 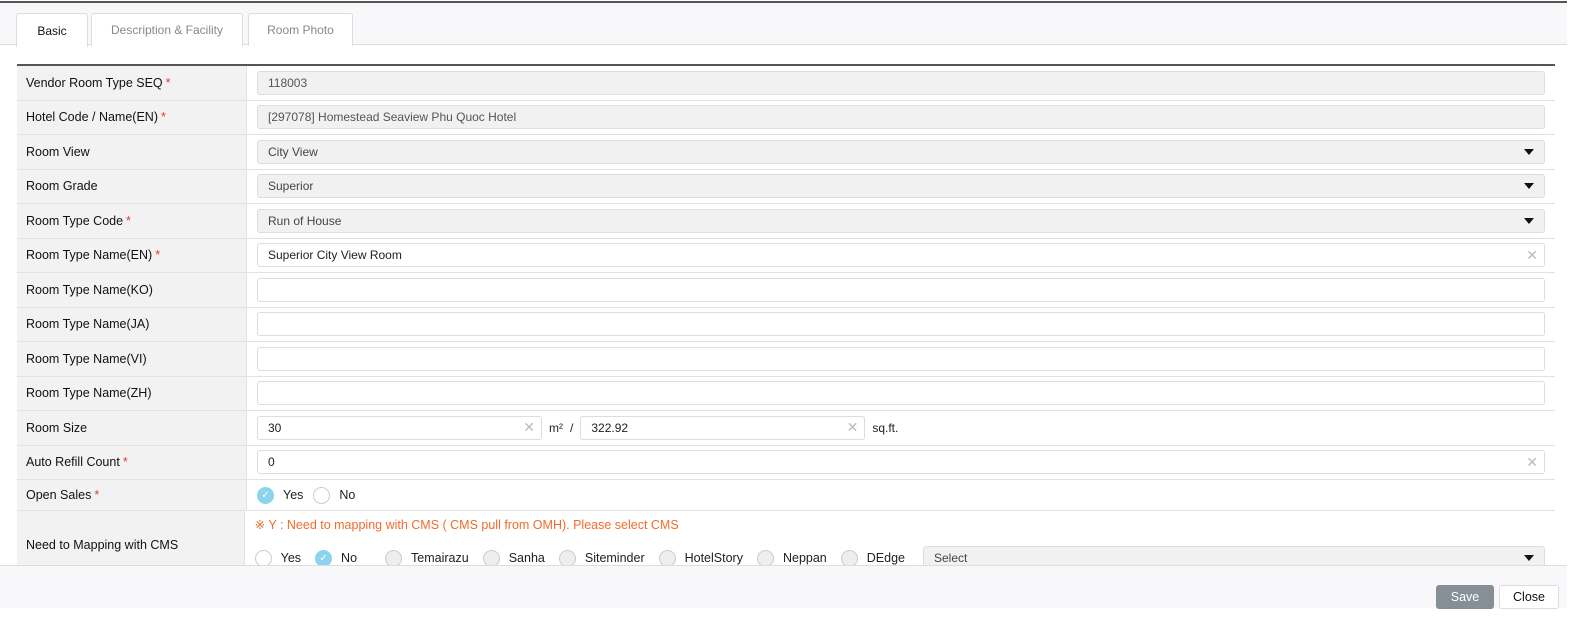 I want to click on radio-label: Neppan, so click(x=804, y=558).